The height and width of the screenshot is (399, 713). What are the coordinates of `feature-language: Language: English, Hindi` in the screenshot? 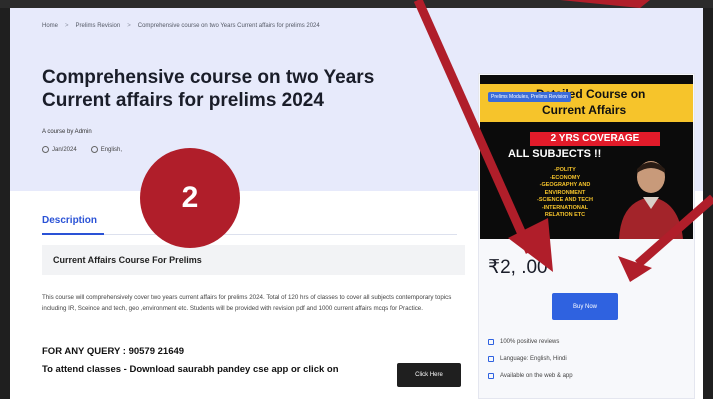 It's located at (527, 359).